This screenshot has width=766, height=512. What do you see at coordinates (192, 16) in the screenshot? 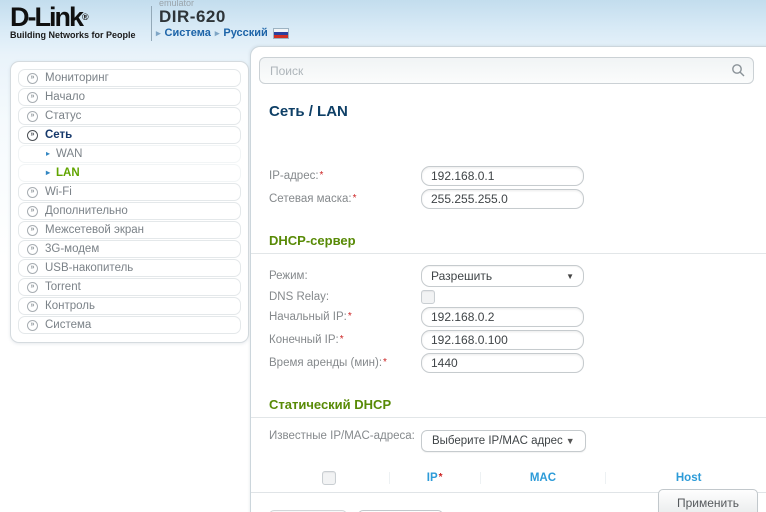
I see `device-model: DIR-620` at bounding box center [192, 16].